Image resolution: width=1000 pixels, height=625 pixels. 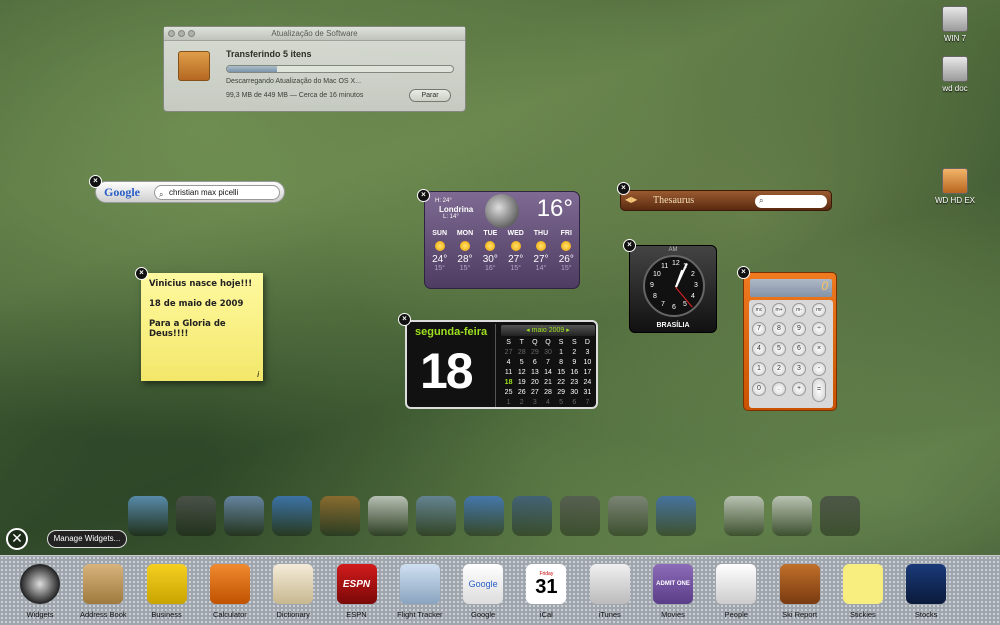 I want to click on ical-date-cell: 10, so click(x=587, y=362).